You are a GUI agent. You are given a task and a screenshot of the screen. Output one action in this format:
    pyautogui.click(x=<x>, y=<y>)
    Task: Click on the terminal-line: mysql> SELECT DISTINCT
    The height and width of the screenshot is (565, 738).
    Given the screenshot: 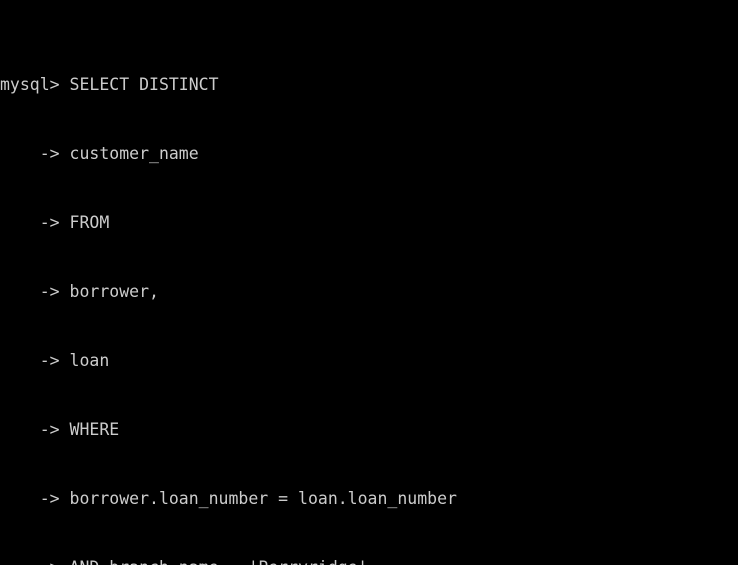 What is the action you would take?
    pyautogui.click(x=109, y=84)
    